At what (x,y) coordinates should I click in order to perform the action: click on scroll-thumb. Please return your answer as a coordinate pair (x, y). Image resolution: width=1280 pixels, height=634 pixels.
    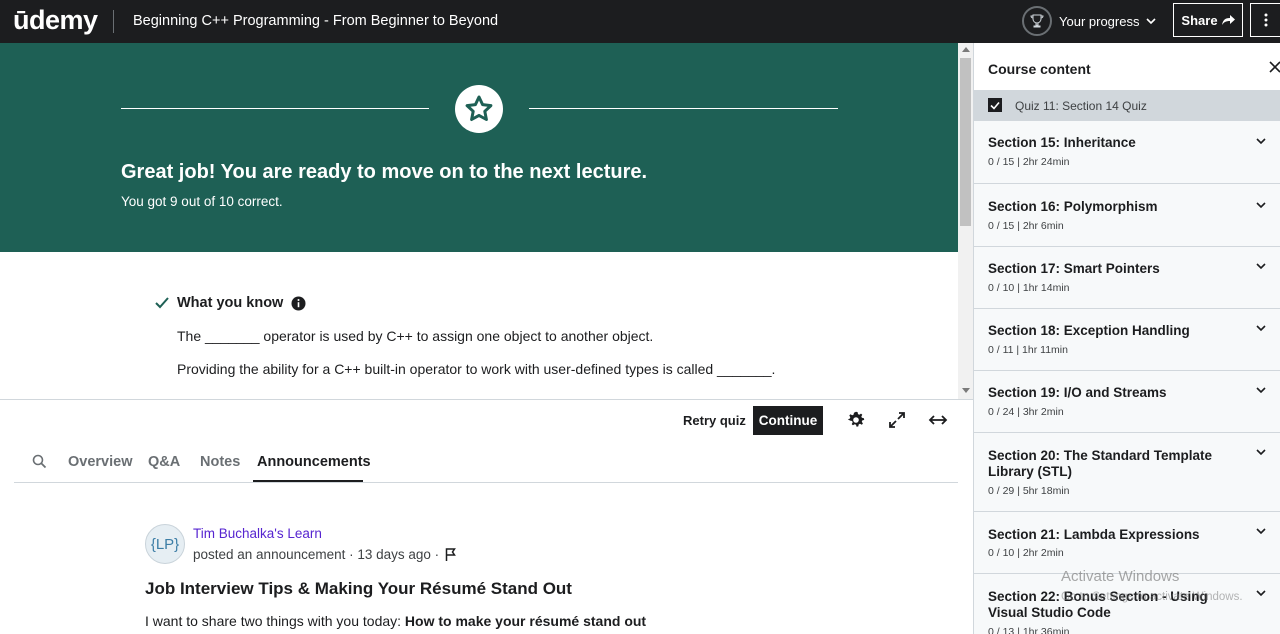
    Looking at the image, I should click on (965, 142).